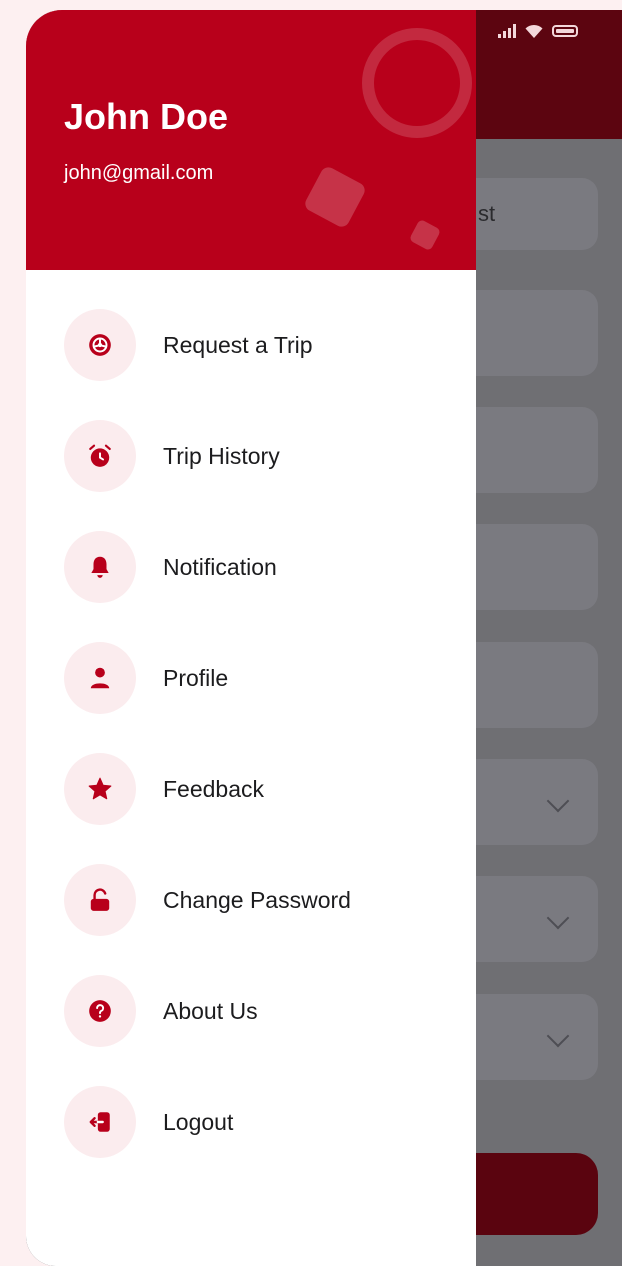  I want to click on person-icon, so click(100, 678).